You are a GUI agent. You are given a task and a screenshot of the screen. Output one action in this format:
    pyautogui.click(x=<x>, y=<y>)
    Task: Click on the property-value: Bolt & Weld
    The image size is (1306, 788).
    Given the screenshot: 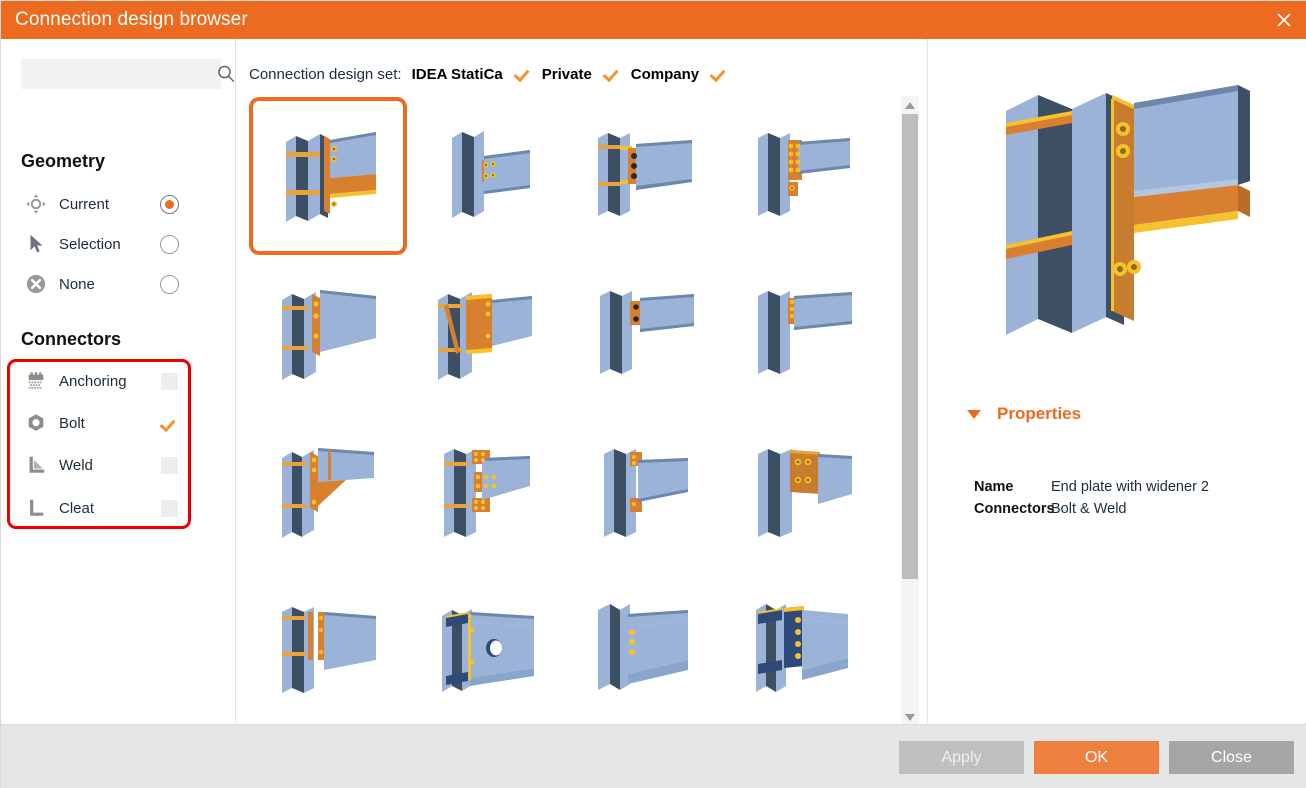 What is the action you would take?
    pyautogui.click(x=1089, y=509)
    